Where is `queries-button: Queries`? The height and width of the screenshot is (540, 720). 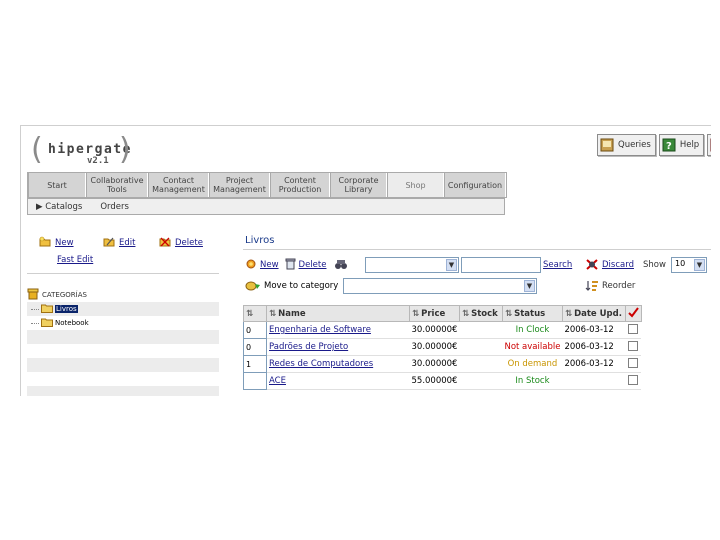 queries-button: Queries is located at coordinates (626, 145).